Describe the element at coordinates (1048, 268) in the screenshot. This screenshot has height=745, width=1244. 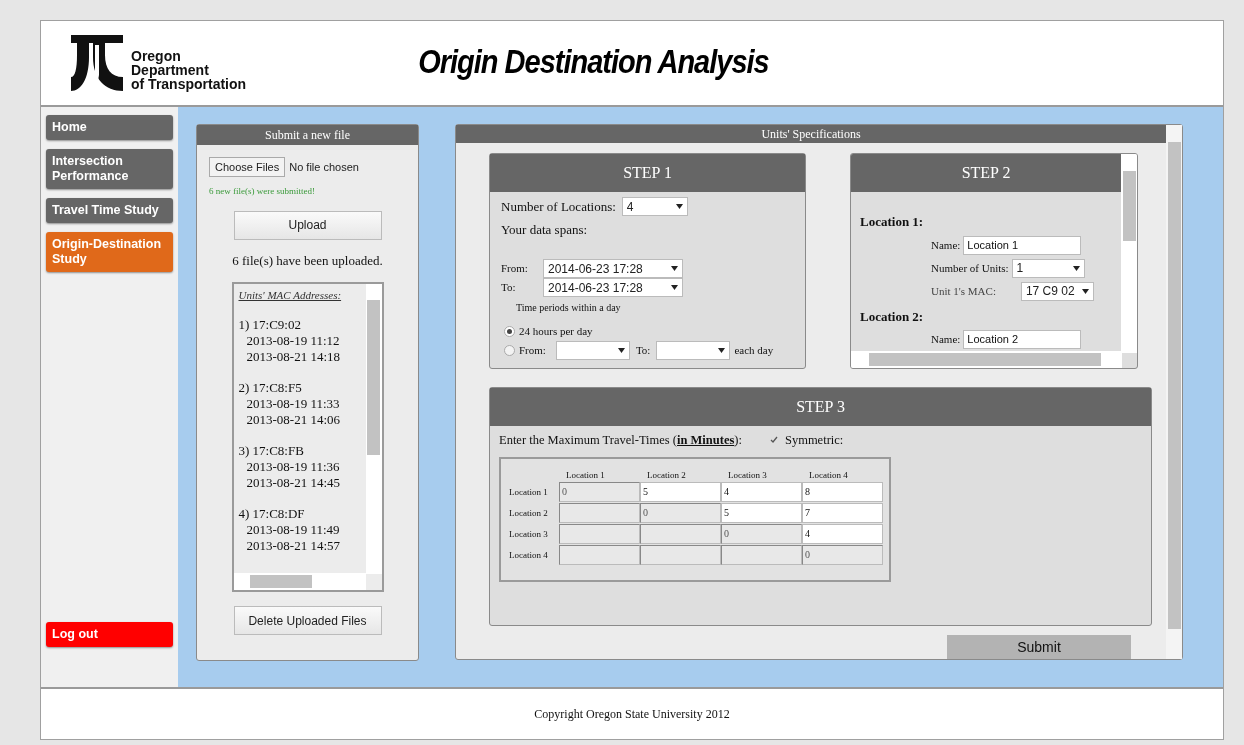
I see `units-select: 1` at that location.